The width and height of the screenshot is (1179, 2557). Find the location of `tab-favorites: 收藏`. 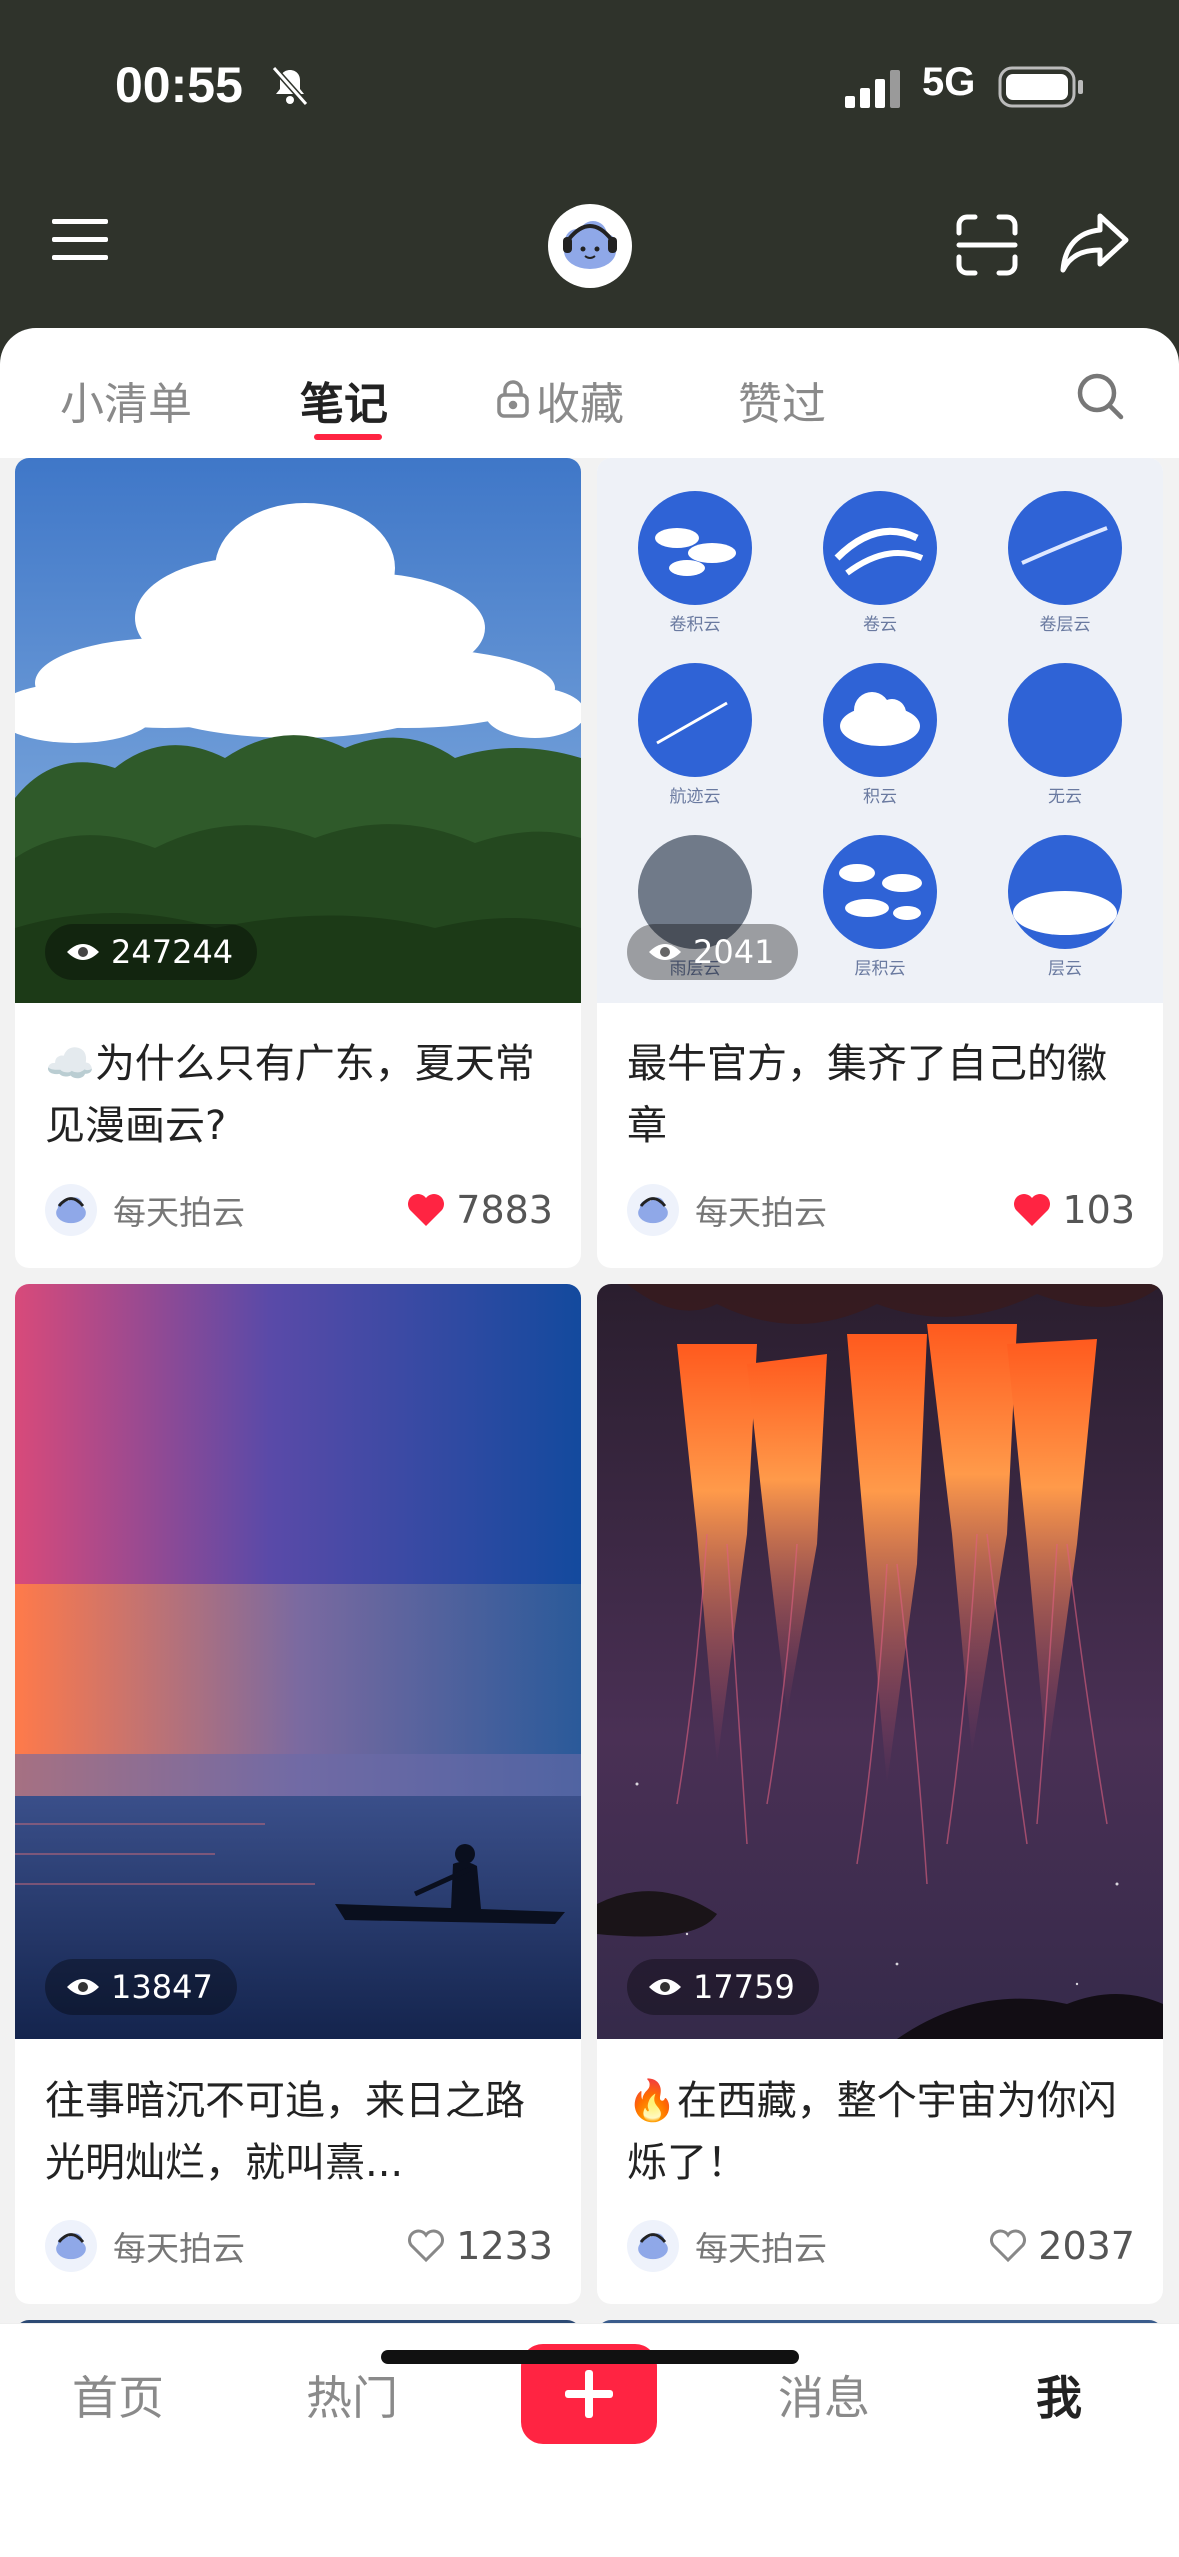

tab-favorites: 收藏 is located at coordinates (560, 400).